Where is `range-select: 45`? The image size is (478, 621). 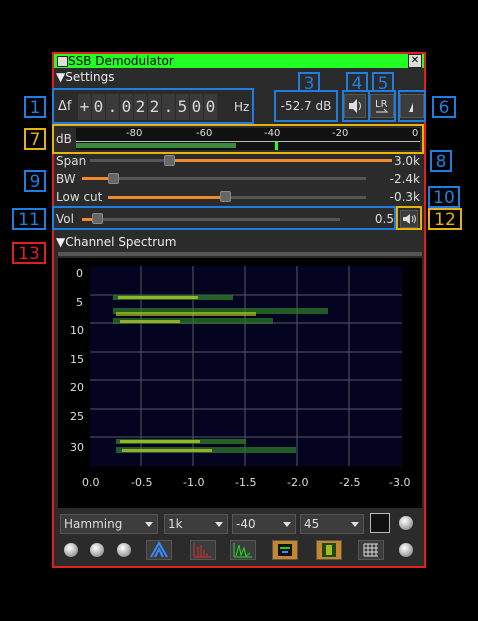 range-select: 45 is located at coordinates (332, 524).